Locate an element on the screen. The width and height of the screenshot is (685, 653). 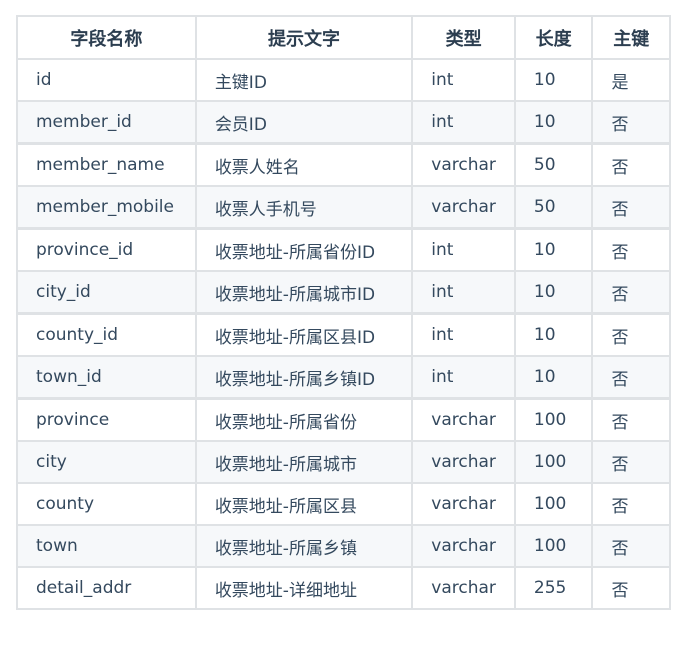
table-row: town 收票地址-所属乡镇 varchar 100 否 is located at coordinates (343, 546).